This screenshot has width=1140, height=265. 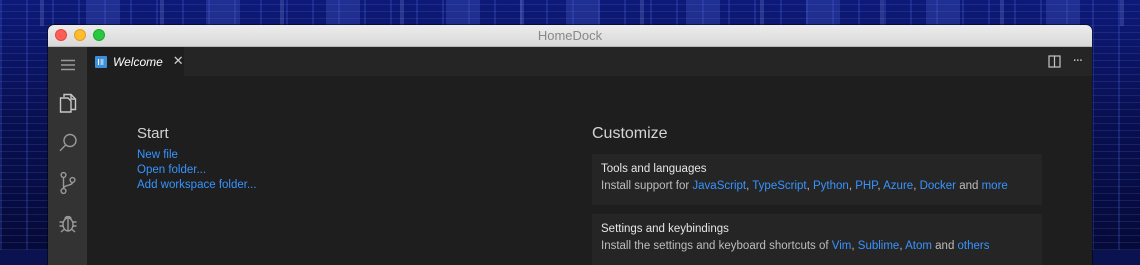 I want to click on window-controls, so click(x=80, y=35).